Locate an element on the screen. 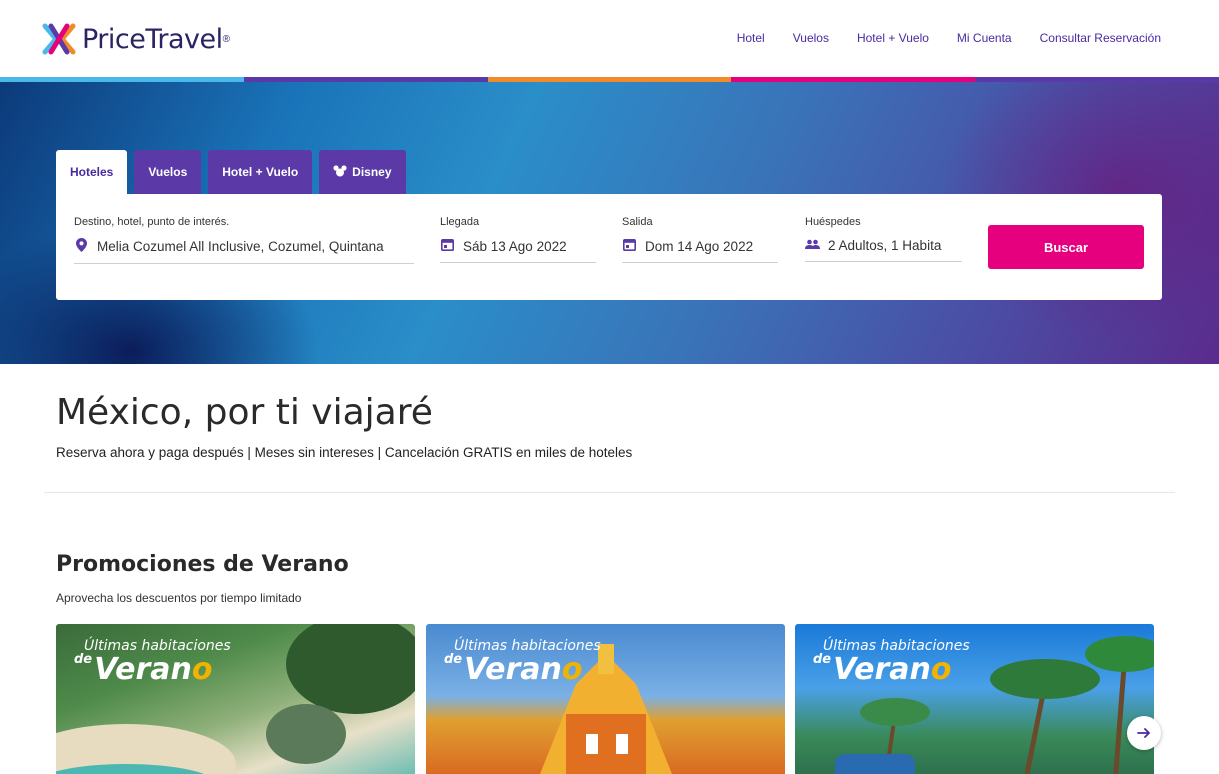  checkout-value: Dom 14 Ago 2022 is located at coordinates (699, 246).